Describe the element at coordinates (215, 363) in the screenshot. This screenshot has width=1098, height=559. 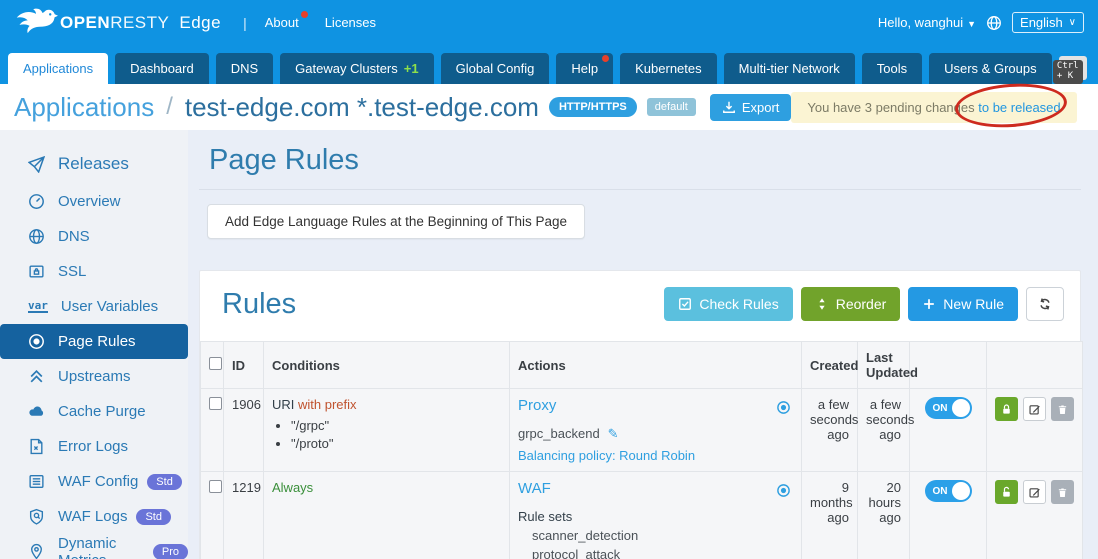
I see `select-all-checkbox` at that location.